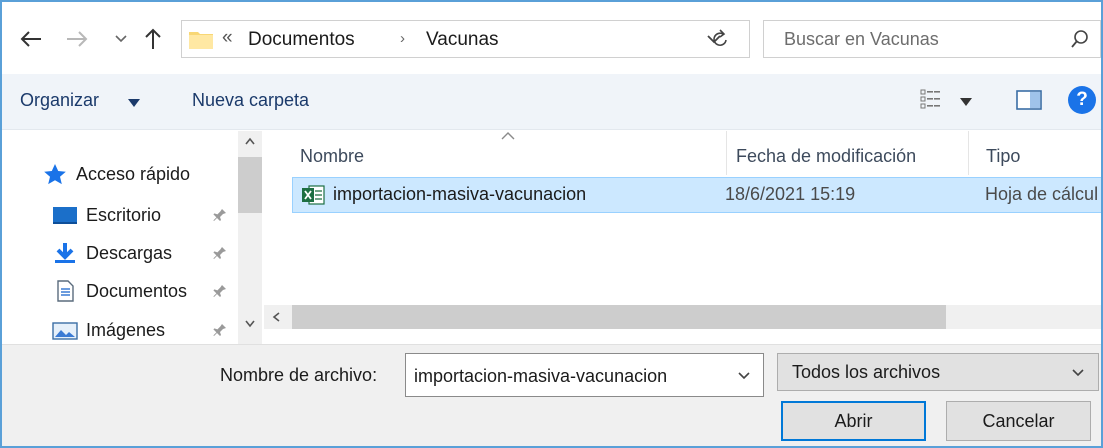  I want to click on refresh-button, so click(720, 39).